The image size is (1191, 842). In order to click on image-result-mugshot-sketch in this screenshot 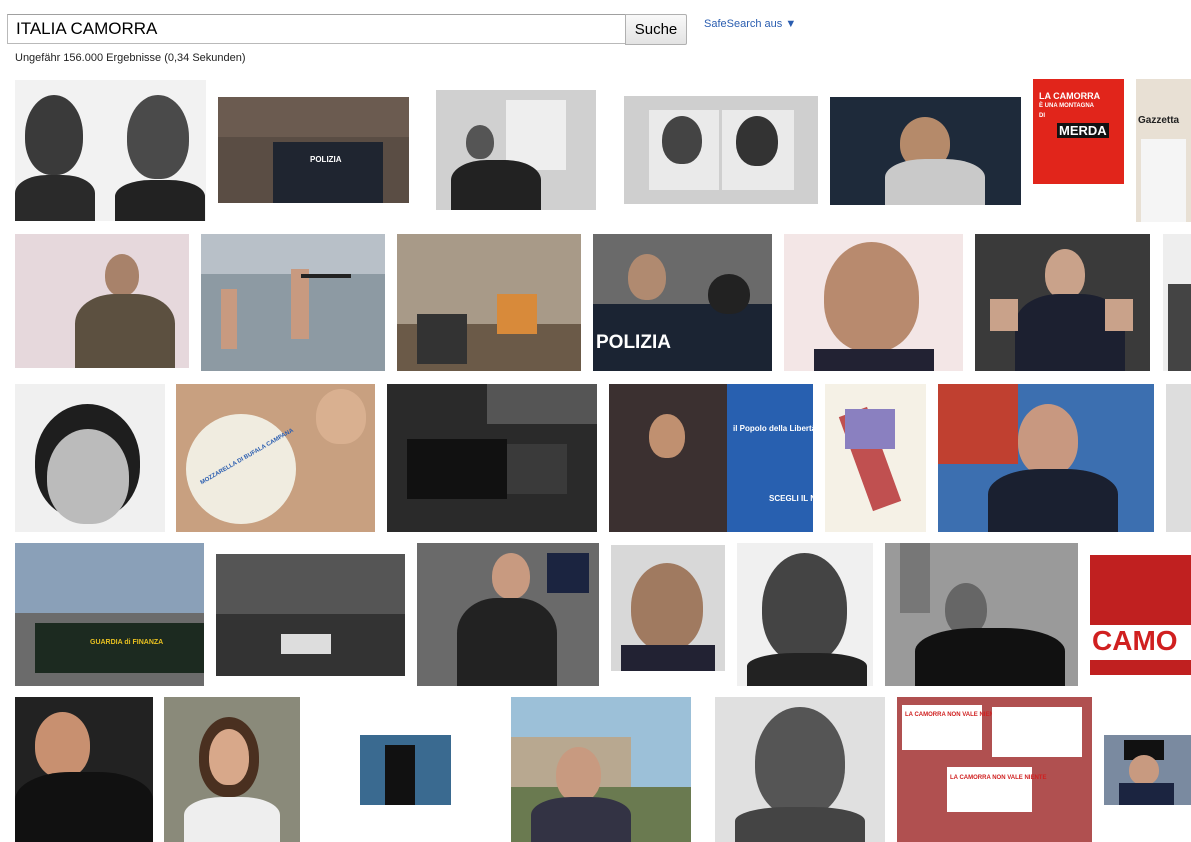, I will do `click(800, 769)`.